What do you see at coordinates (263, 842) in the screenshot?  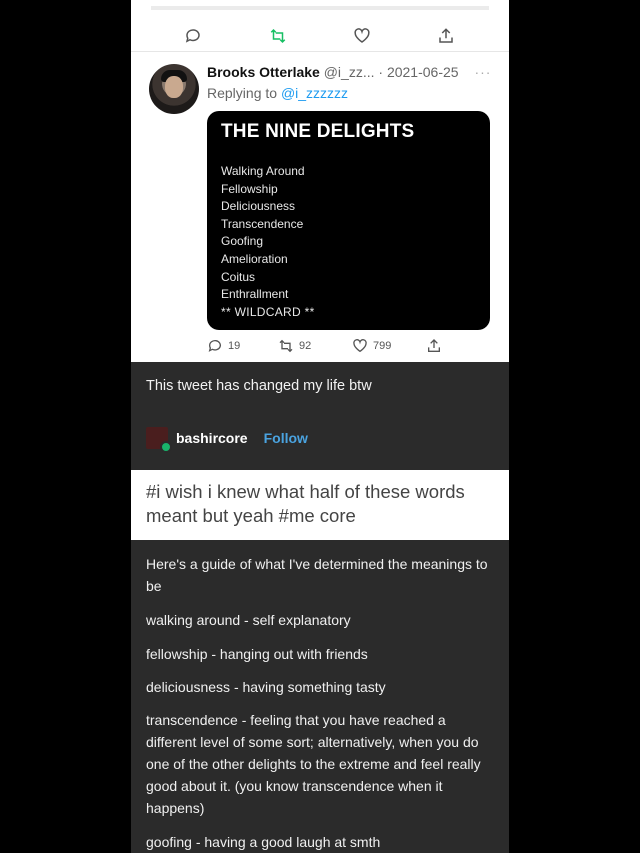 I see `guide-paragraph: goofing - having a good laugh at smth` at bounding box center [263, 842].